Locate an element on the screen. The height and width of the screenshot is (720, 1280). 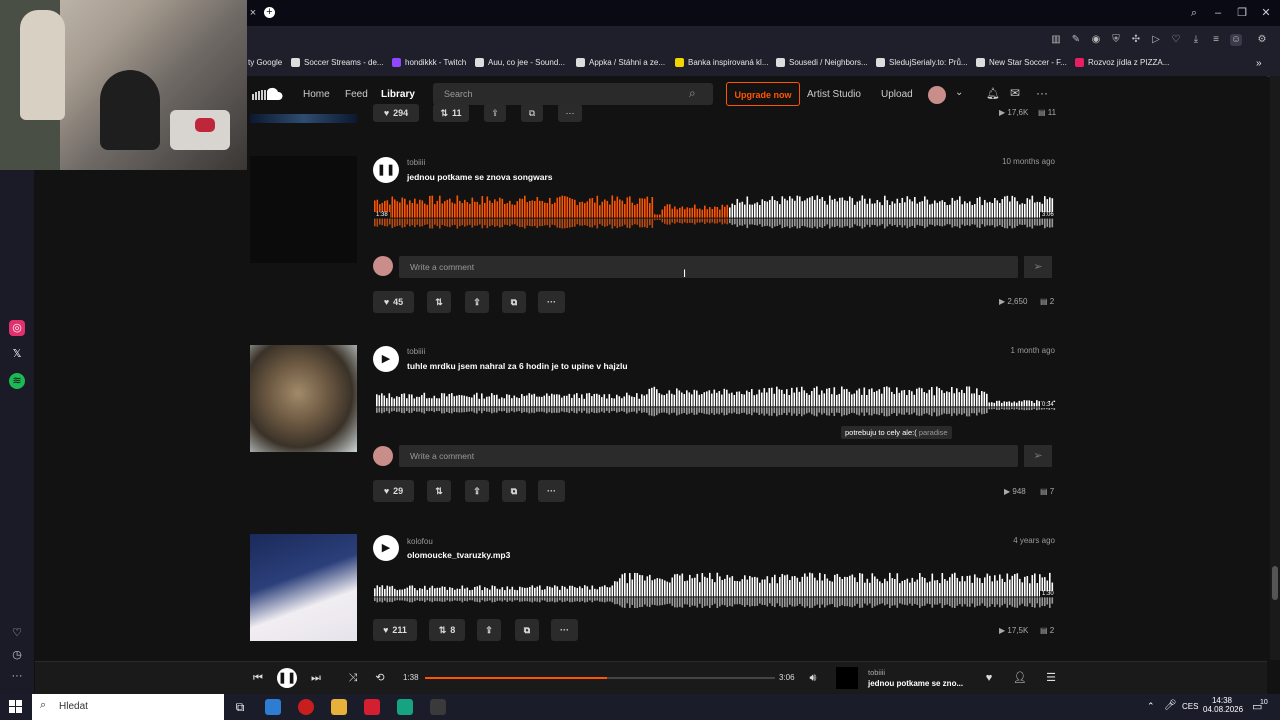
nav-feed: Feed is located at coordinates (356, 94).